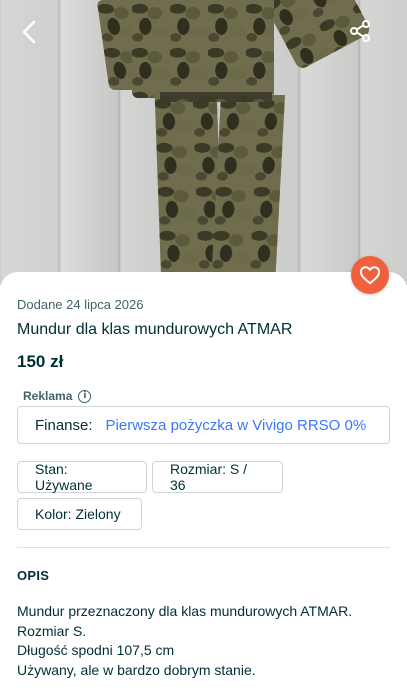 This screenshot has height=699, width=407. I want to click on favorite-button, so click(370, 275).